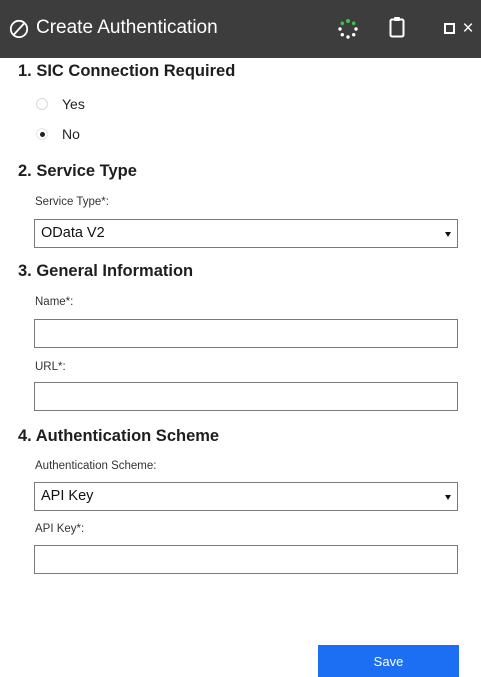 The image size is (481, 677). What do you see at coordinates (73, 104) in the screenshot?
I see `radio-label-yes: Yes` at bounding box center [73, 104].